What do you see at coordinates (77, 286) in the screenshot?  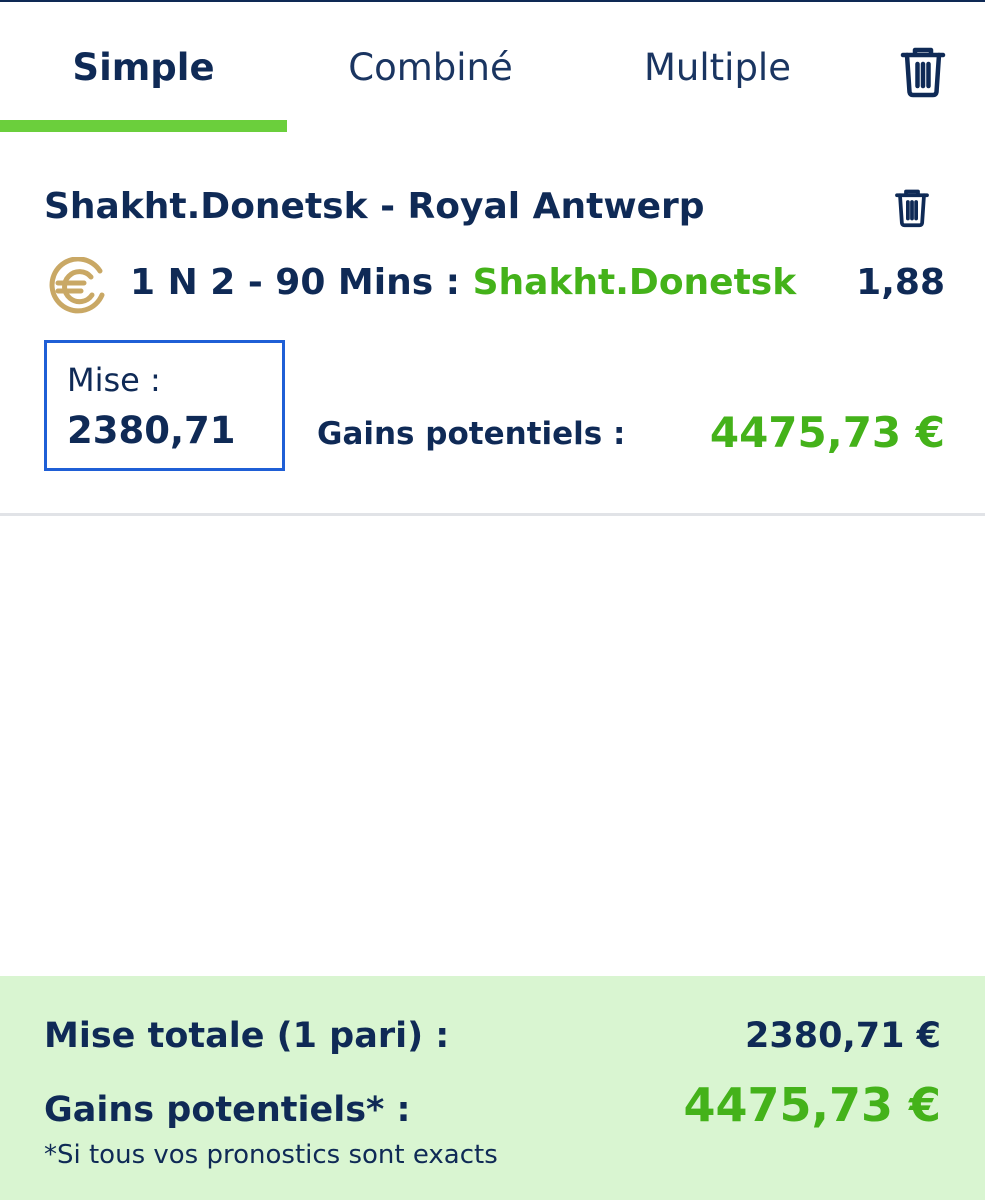 I see `euro-coin-icon` at bounding box center [77, 286].